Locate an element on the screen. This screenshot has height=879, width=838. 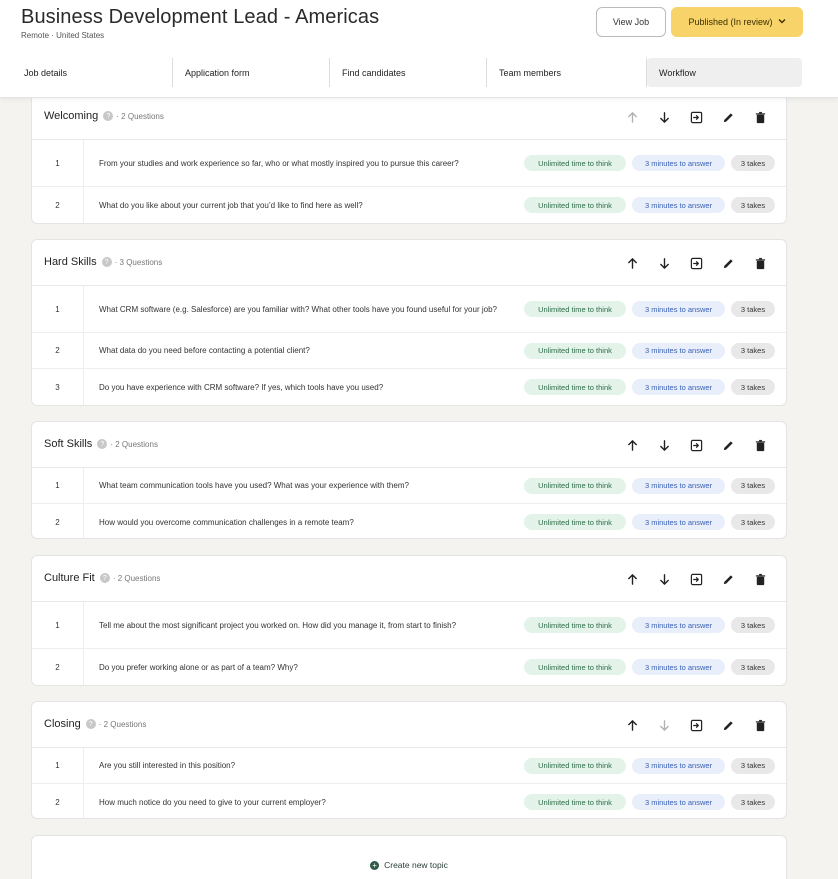
tab-team-members: Team members is located at coordinates (567, 72).